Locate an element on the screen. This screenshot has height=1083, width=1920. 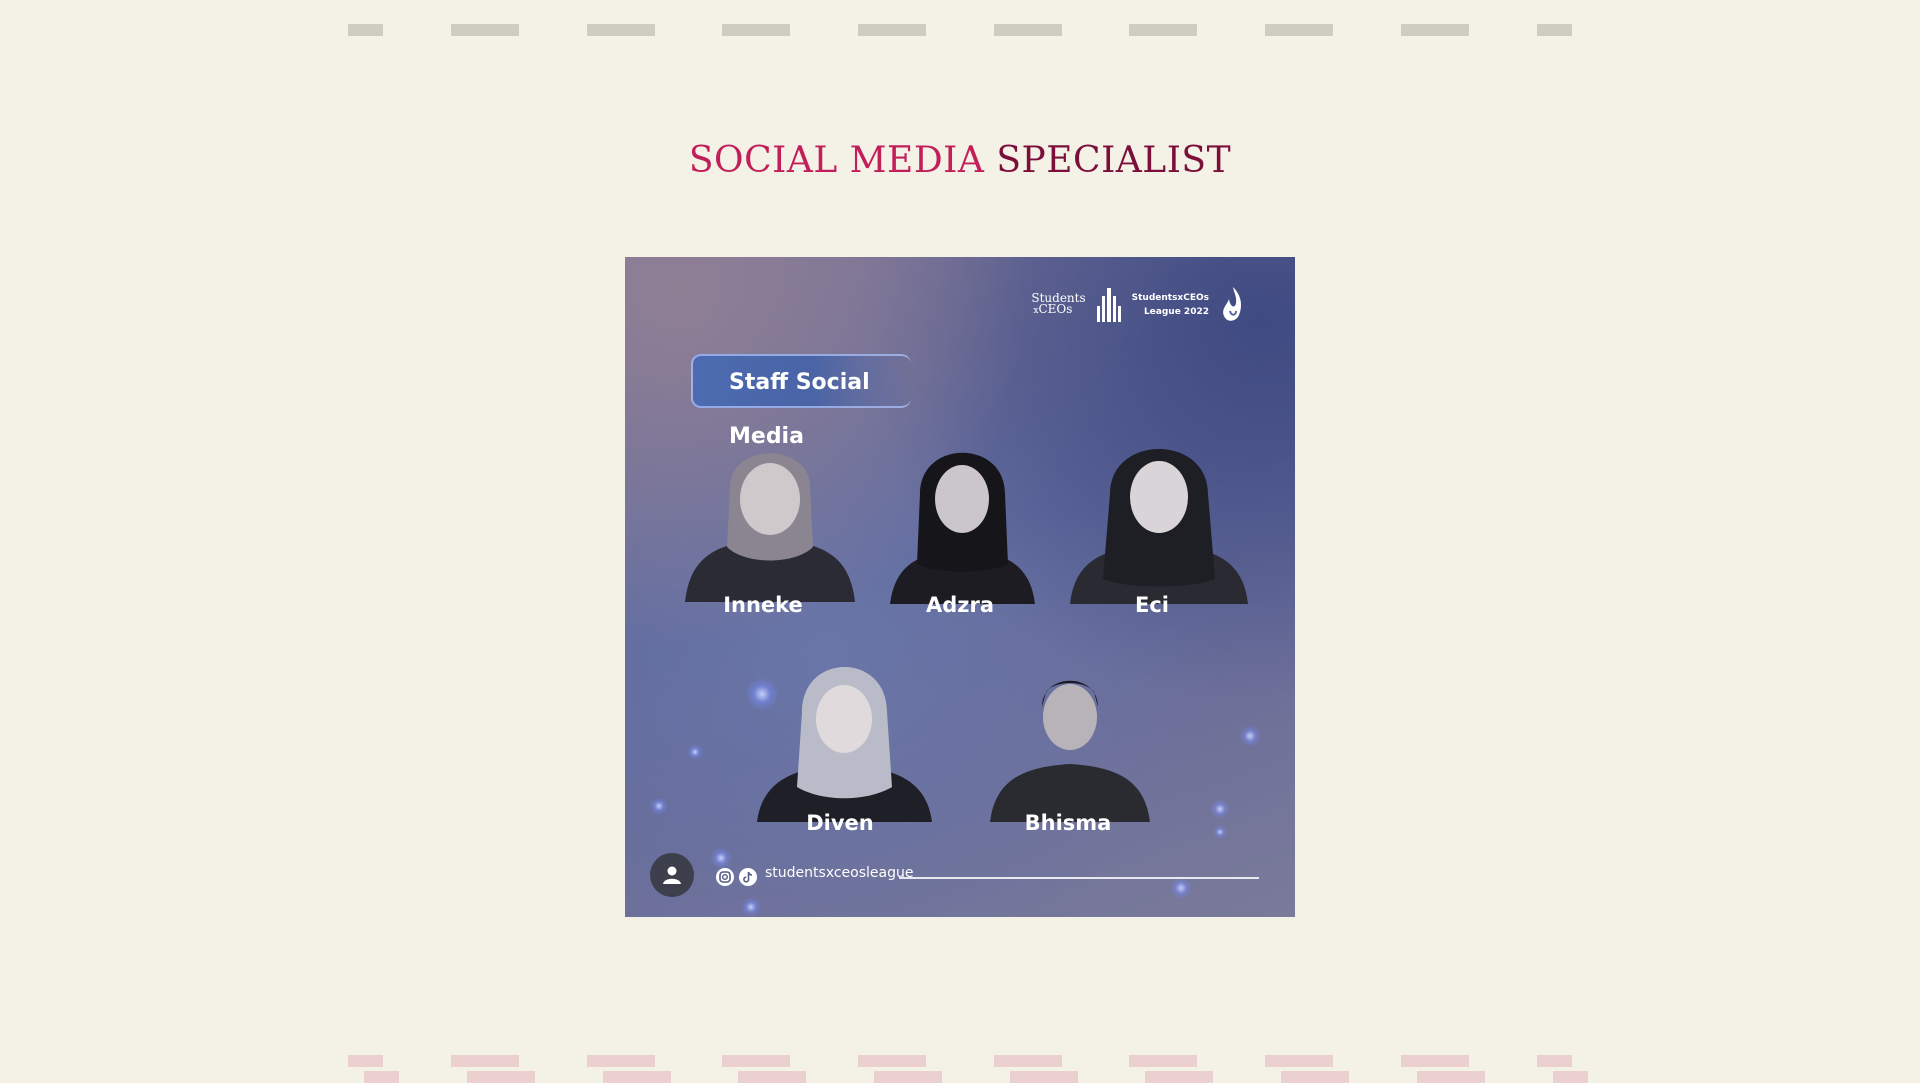
event-logos: Students xCEOs StudentsxCEOs League 2022 is located at coordinates (1138, 305).